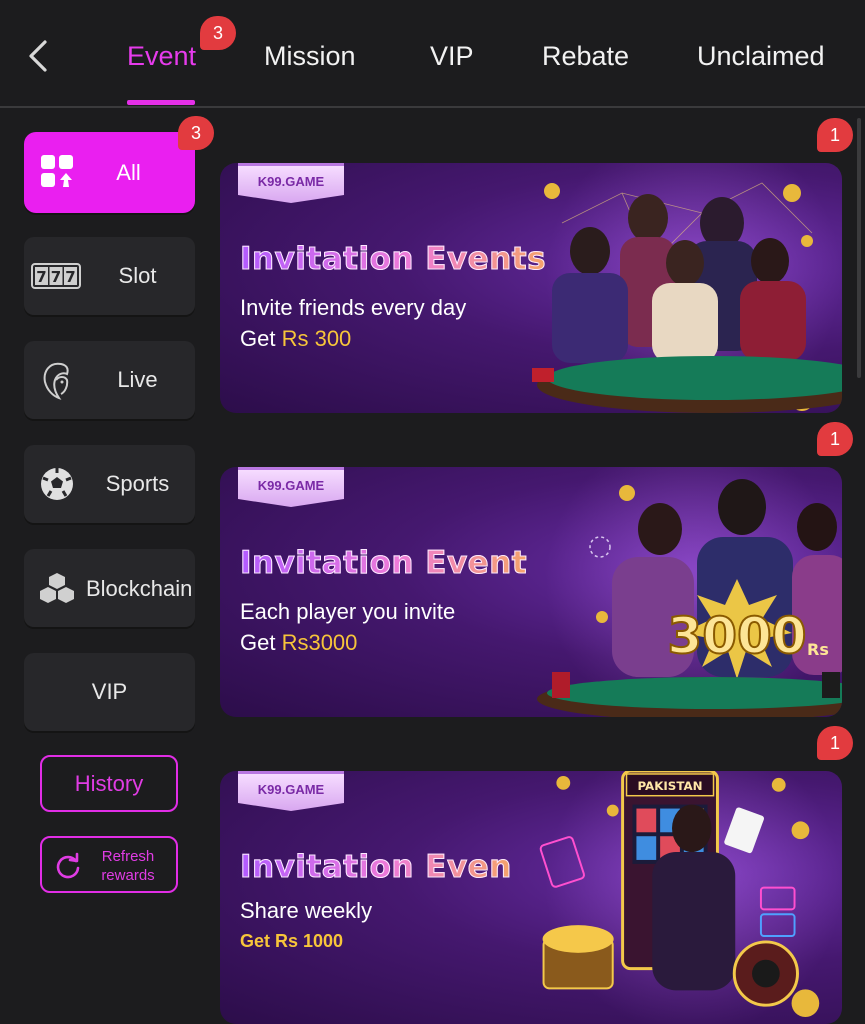 This screenshot has height=1024, width=865. I want to click on active-tab-indicator, so click(161, 102).